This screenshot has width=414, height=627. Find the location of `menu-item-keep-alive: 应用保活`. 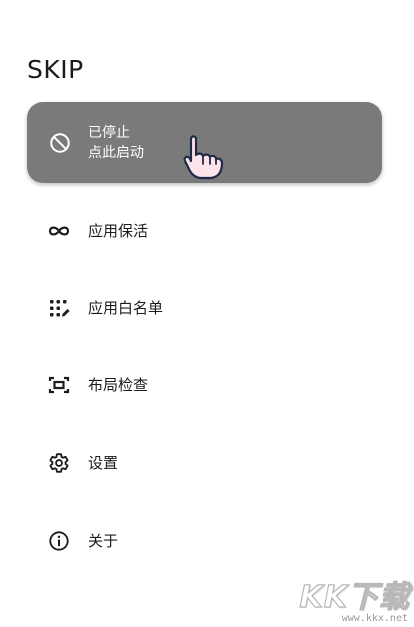

menu-item-keep-alive: 应用保活 is located at coordinates (204, 231).